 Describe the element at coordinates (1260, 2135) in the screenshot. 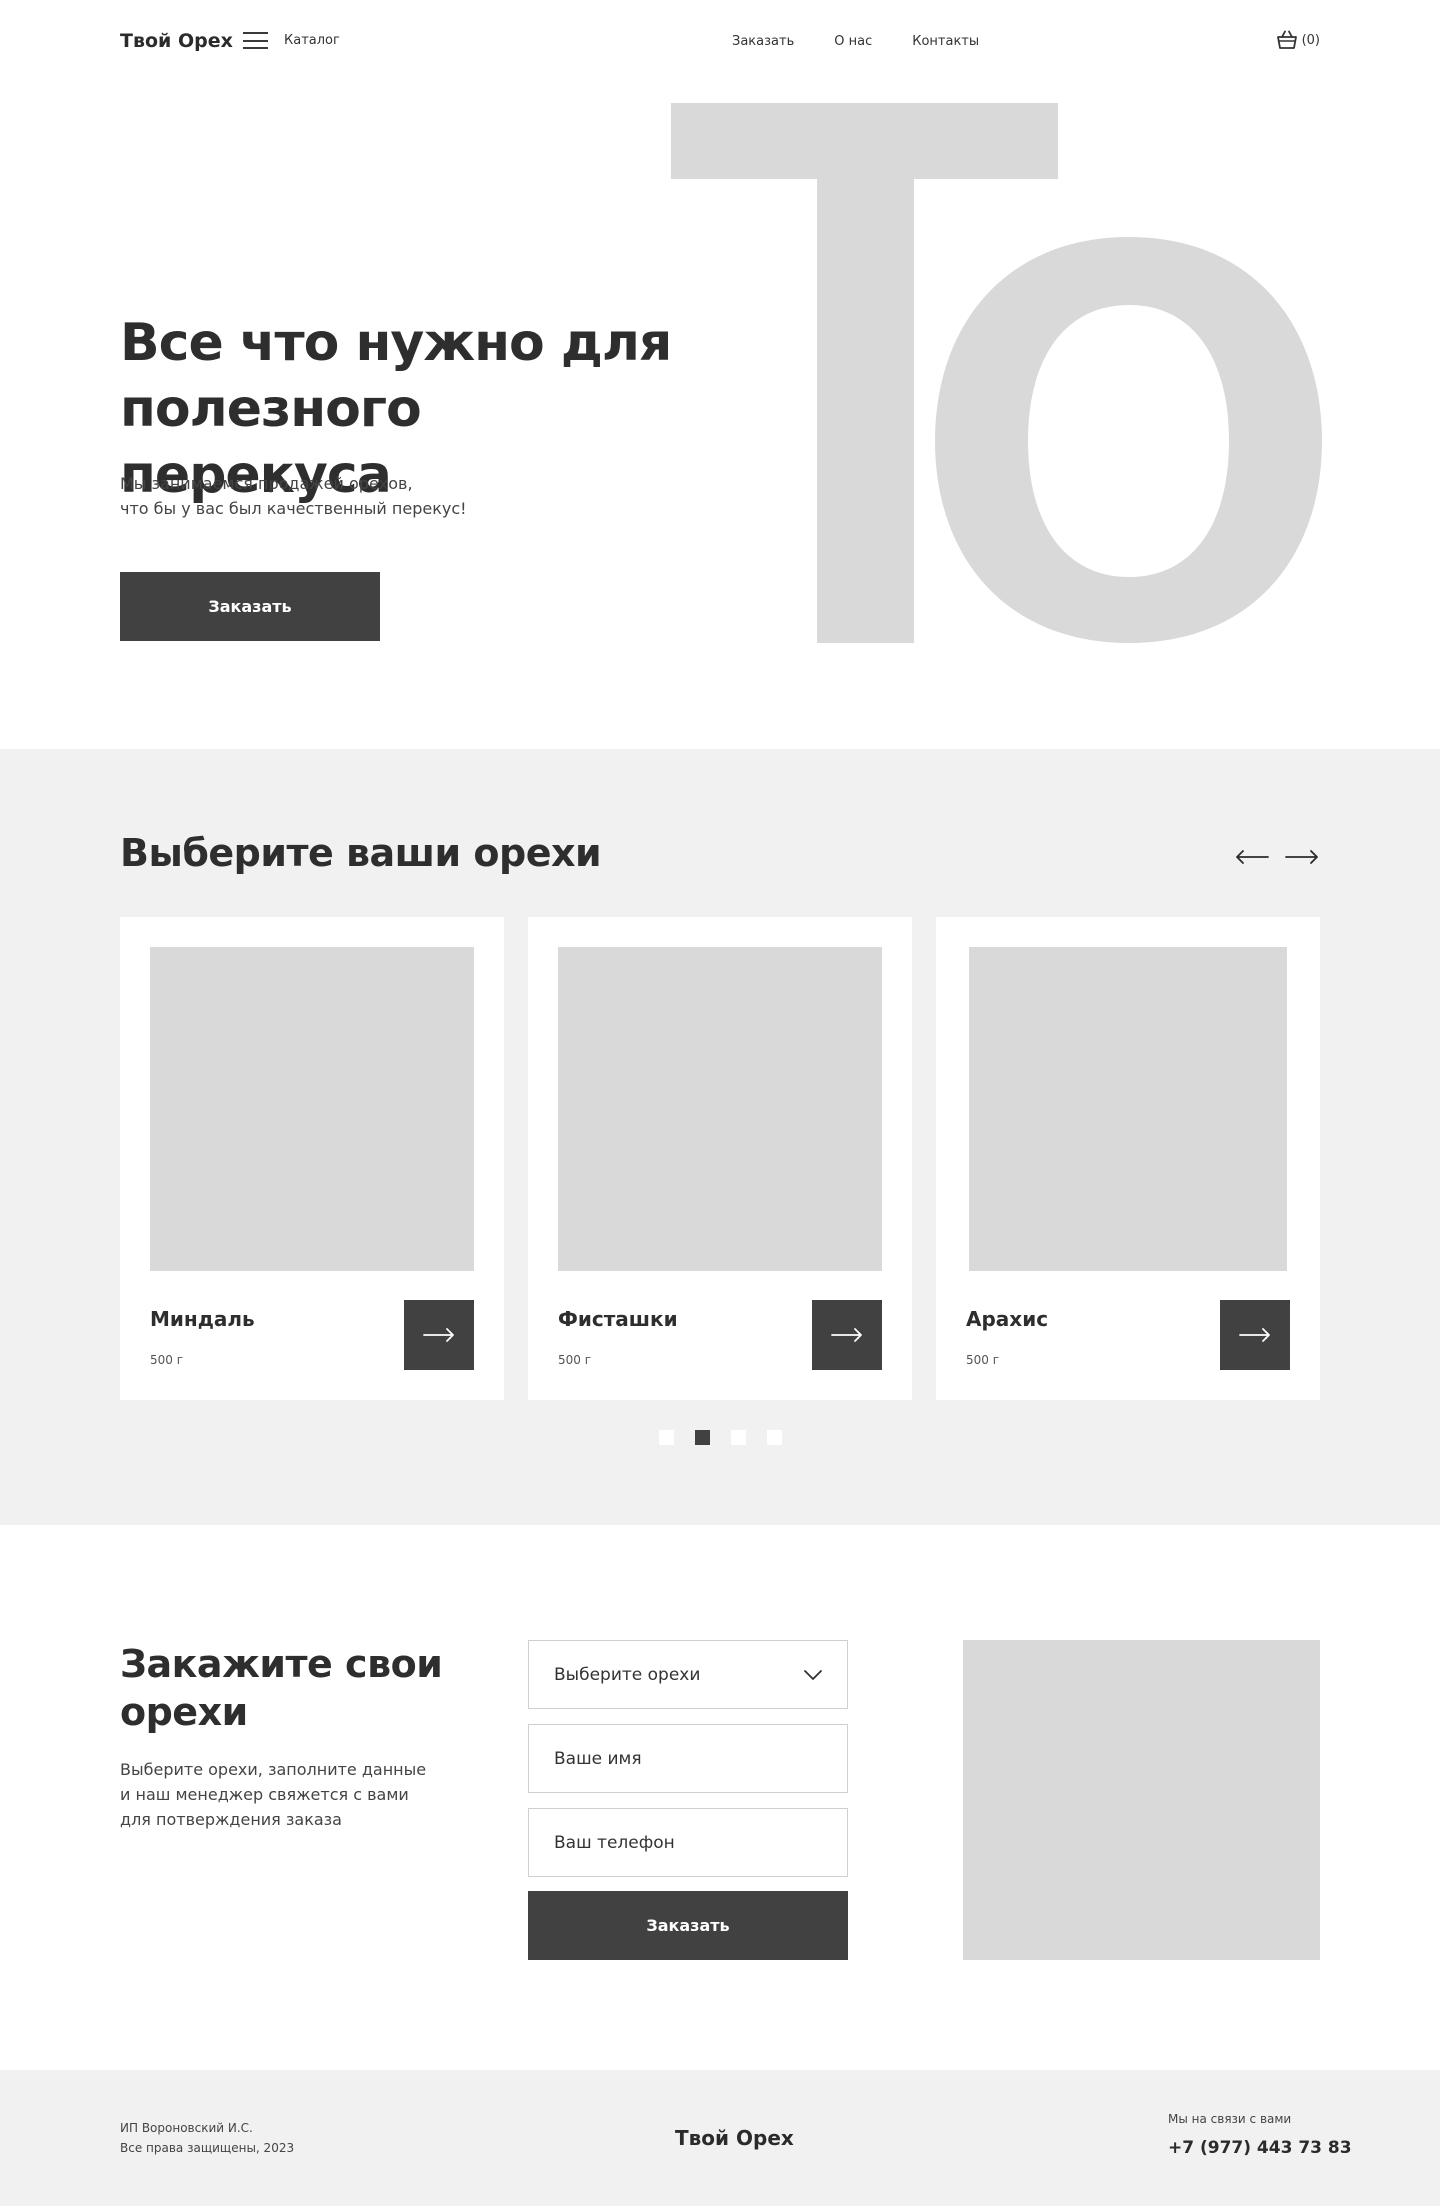

I see `footer-contacts: Мы на связи с вами +7 (977) 443 73 83` at that location.